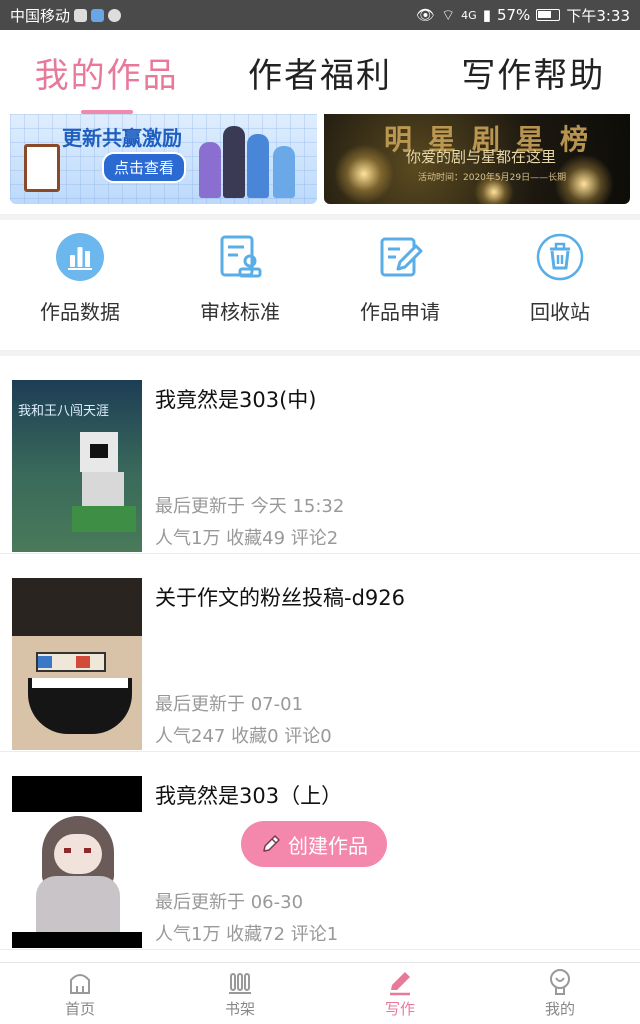  Describe the element at coordinates (320, 15) in the screenshot. I see `status-bar: 中国移动 👁 ⌔ 4G ▮ 57% 下午3:33` at that location.